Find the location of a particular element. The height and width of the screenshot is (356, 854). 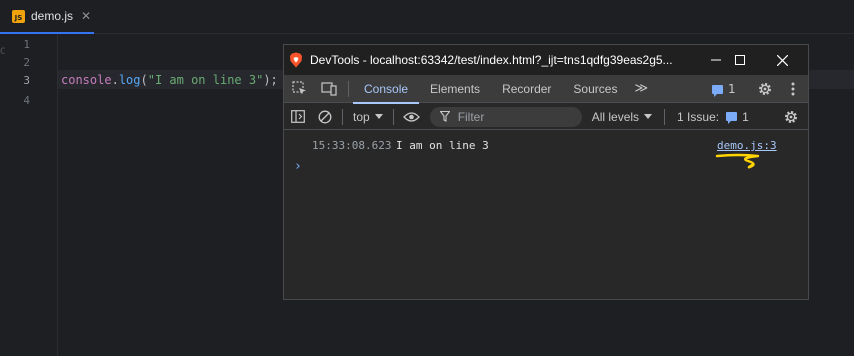

code-token-function: log is located at coordinates (129, 80).